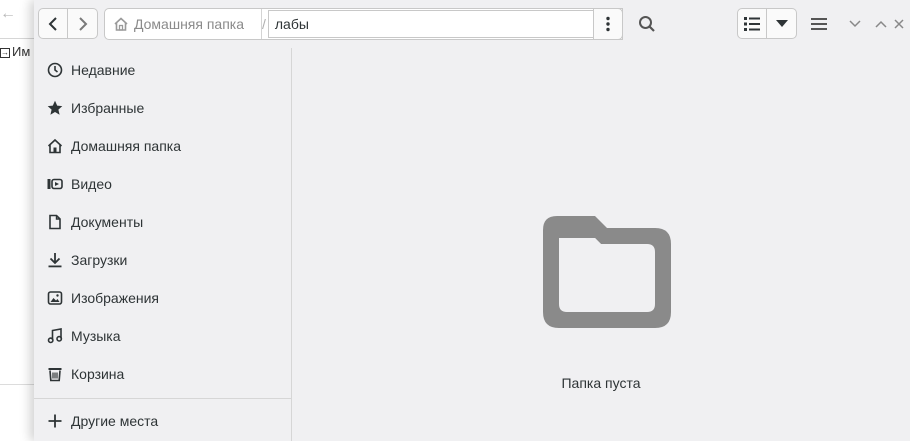  I want to click on sidebar-item-label: Музыка, so click(96, 336).